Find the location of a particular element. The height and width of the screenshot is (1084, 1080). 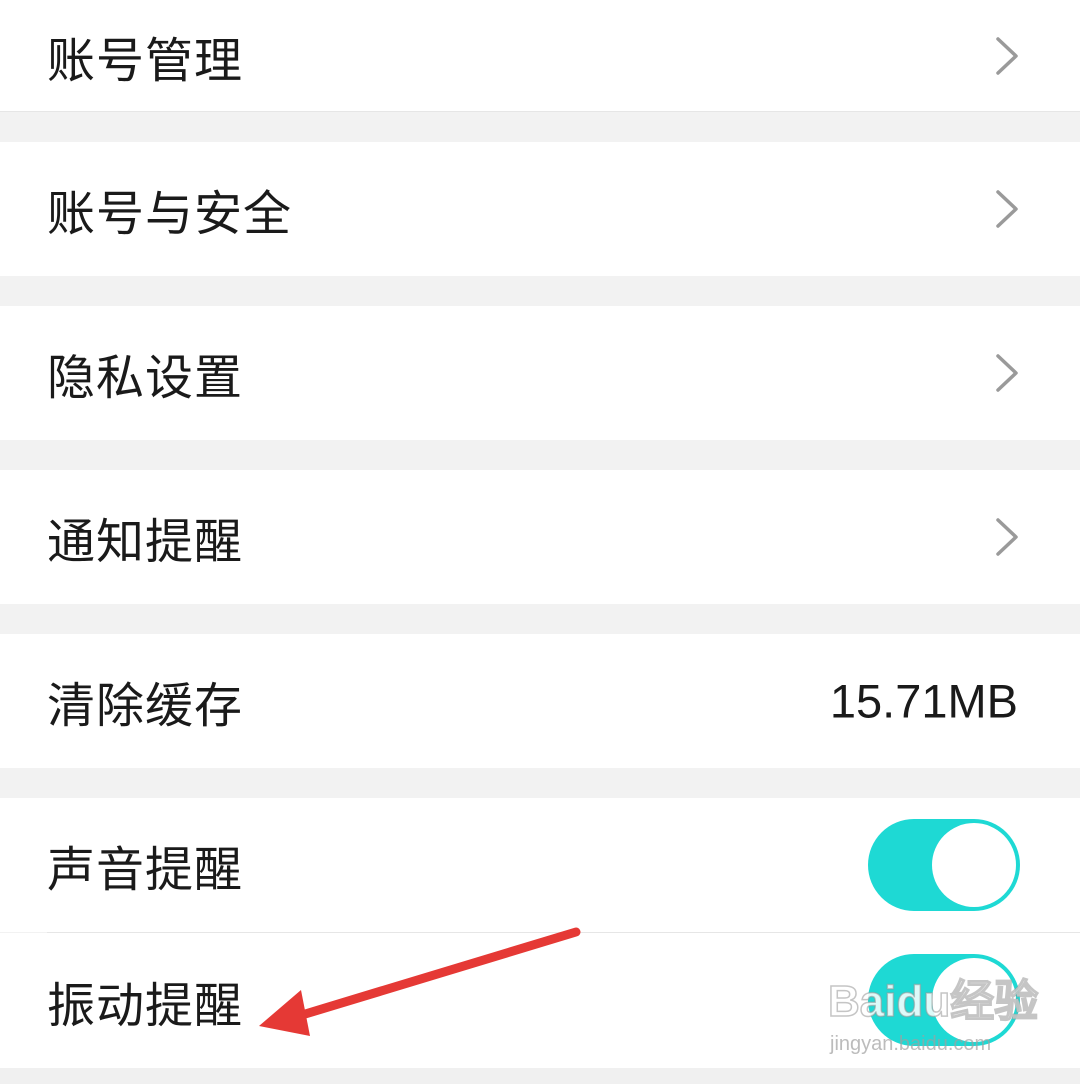

sound-alert-toggle is located at coordinates (944, 865).